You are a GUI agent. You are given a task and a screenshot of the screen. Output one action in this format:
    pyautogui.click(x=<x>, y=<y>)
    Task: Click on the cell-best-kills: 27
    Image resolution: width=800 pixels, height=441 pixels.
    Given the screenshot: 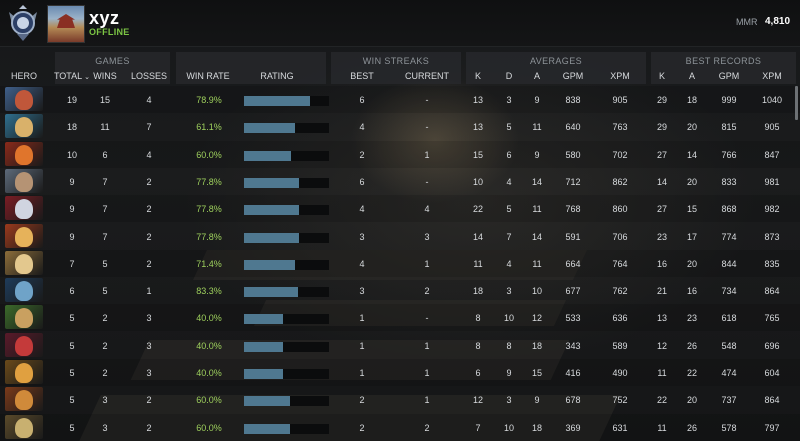 What is the action you would take?
    pyautogui.click(x=662, y=209)
    